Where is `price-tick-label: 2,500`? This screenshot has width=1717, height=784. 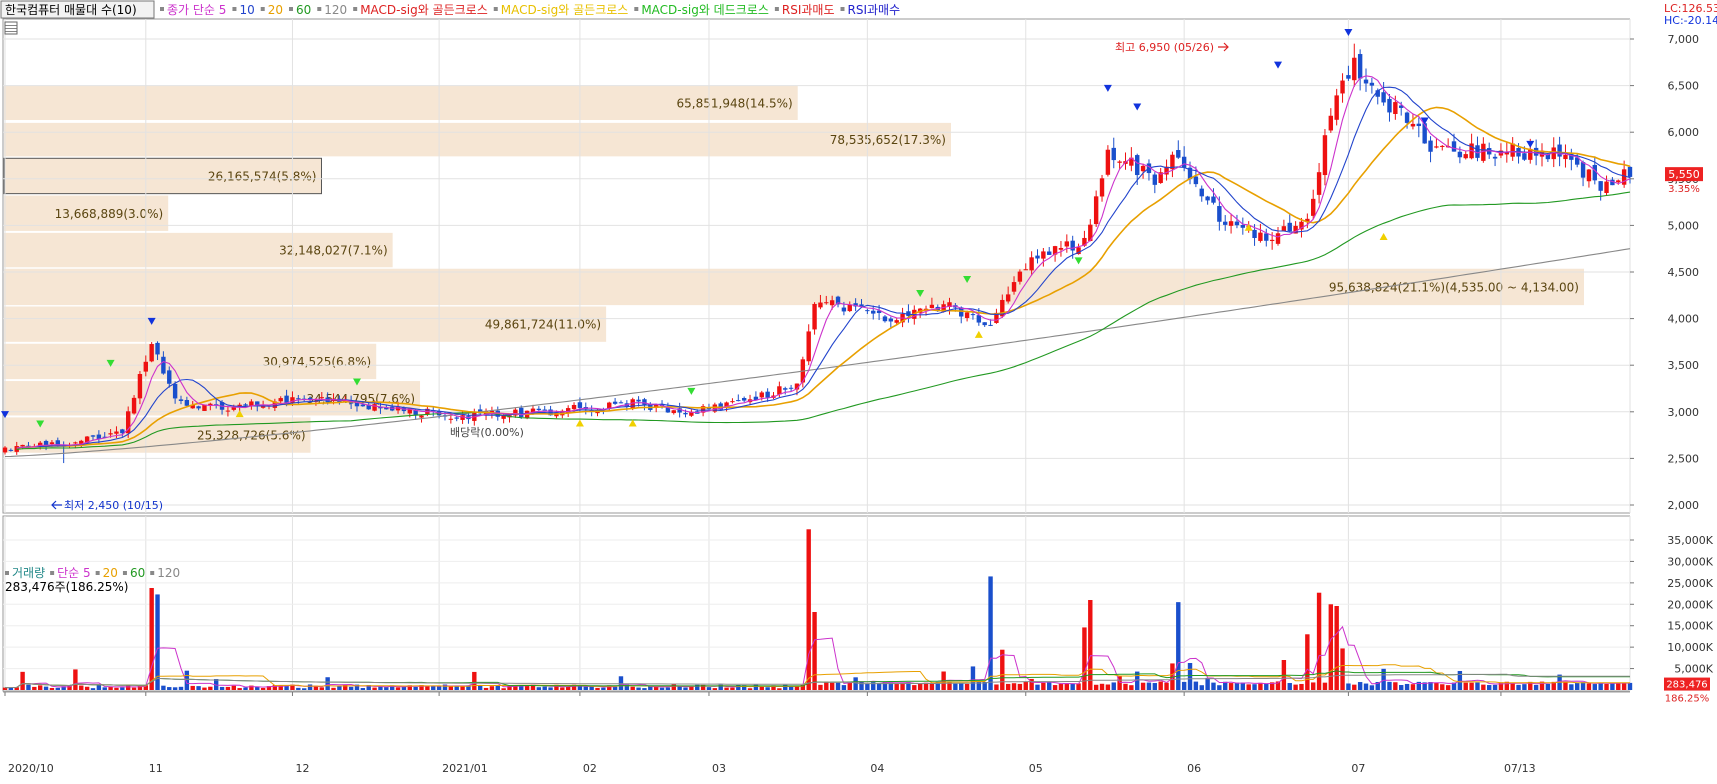
price-tick-label: 2,500 is located at coordinates (1684, 458).